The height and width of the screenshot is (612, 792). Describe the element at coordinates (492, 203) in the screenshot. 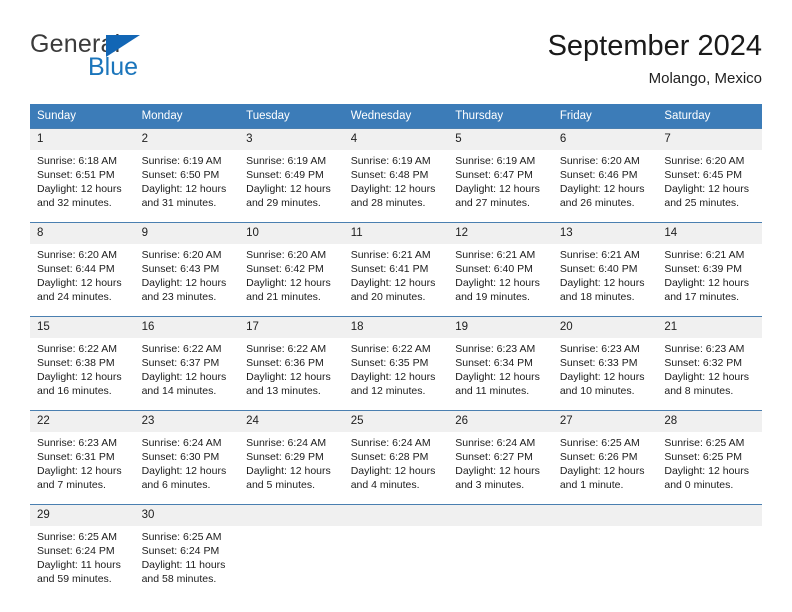

I see `daylight-text-line2: and 27 minutes.` at that location.